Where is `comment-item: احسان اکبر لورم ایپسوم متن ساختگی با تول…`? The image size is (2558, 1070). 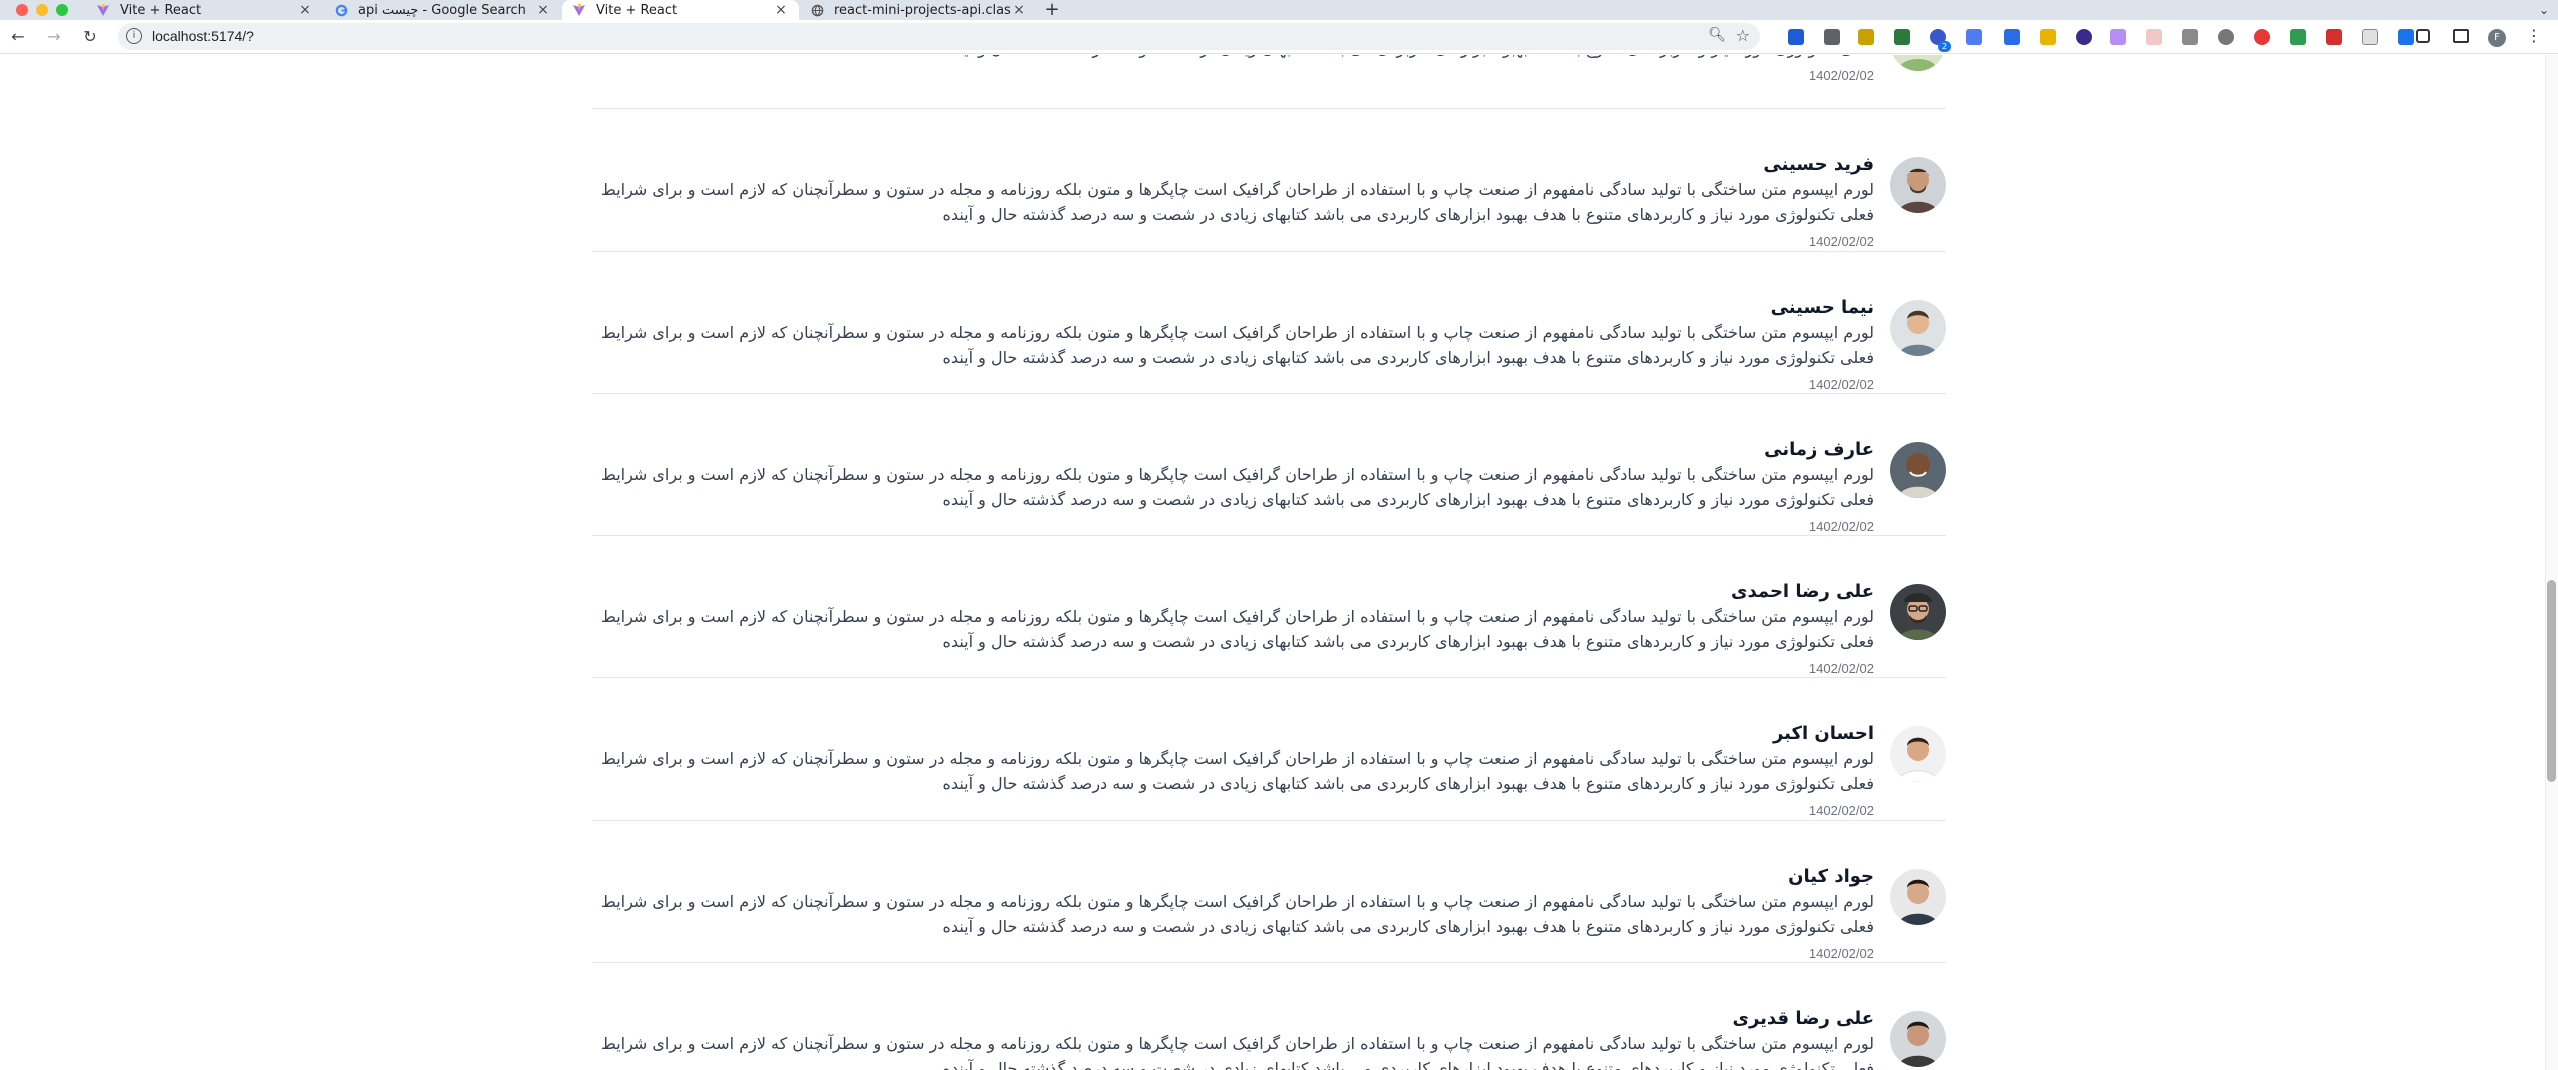
comment-item: احسان اکبر لورم ایپسوم متن ساختگی با تول… is located at coordinates (1269, 749).